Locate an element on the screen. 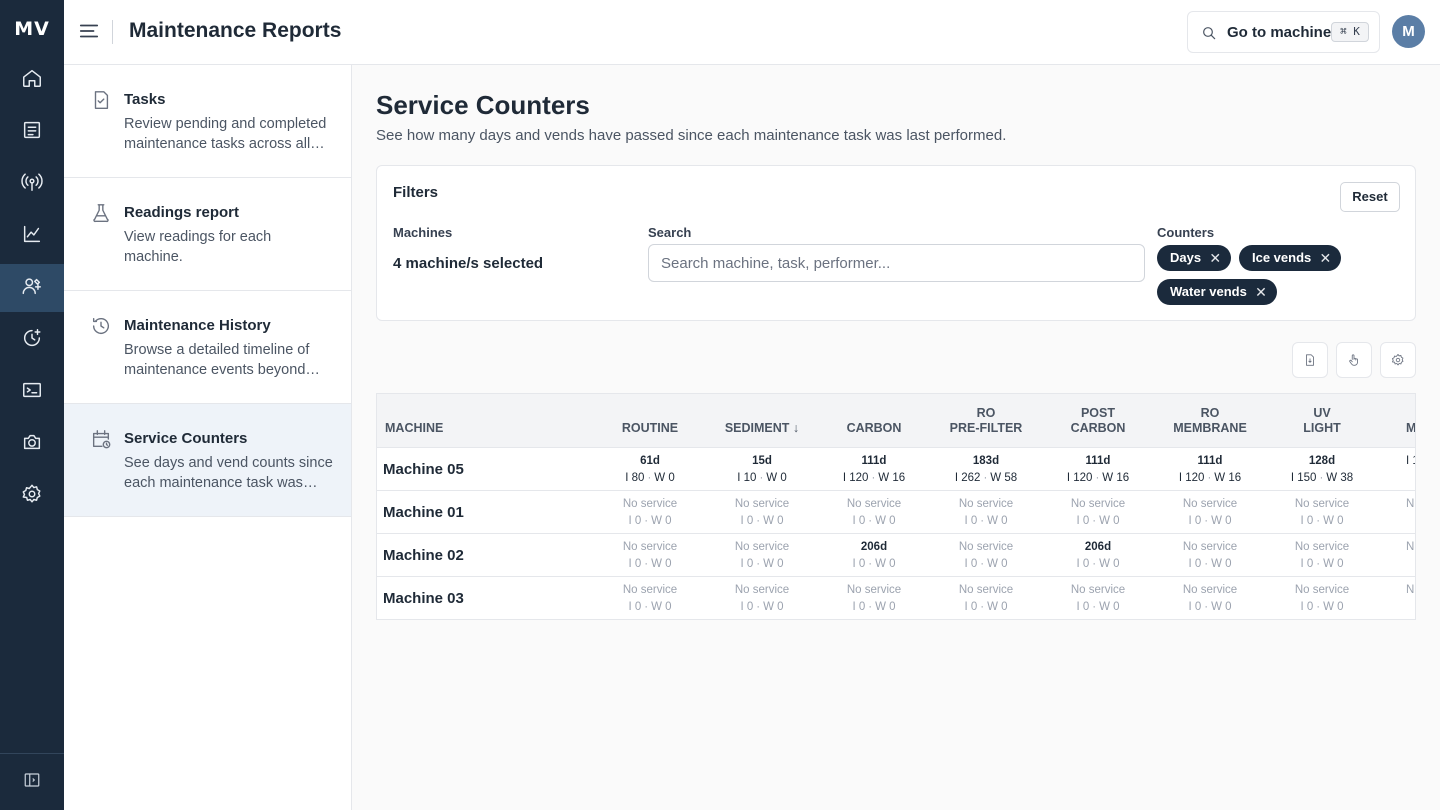  machine-name: Machine 05 is located at coordinates (423, 469).